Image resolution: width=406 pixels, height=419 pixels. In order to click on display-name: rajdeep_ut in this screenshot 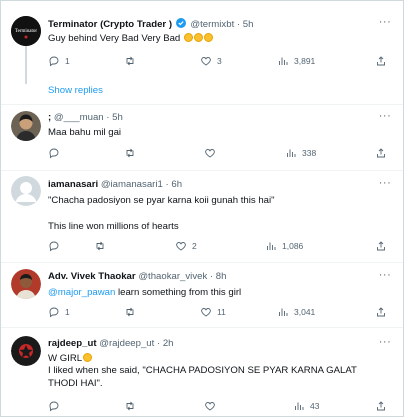, I will do `click(72, 343)`.